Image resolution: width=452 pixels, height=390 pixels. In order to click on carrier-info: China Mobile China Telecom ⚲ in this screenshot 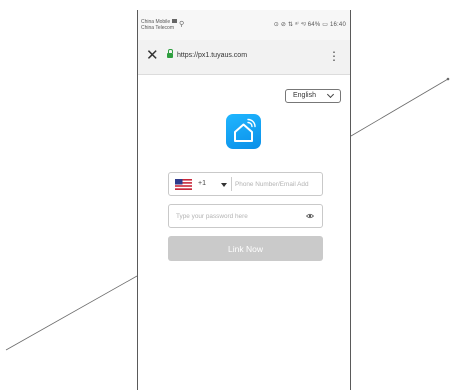, I will do `click(162, 25)`.